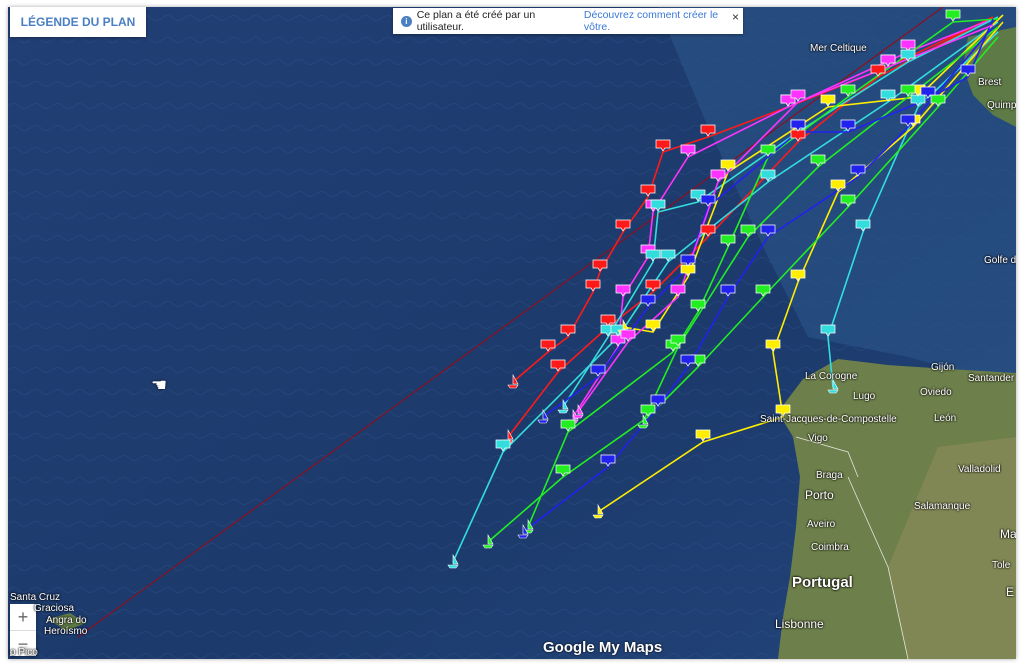  I want to click on label-pico: o Pico, so click(24, 652).